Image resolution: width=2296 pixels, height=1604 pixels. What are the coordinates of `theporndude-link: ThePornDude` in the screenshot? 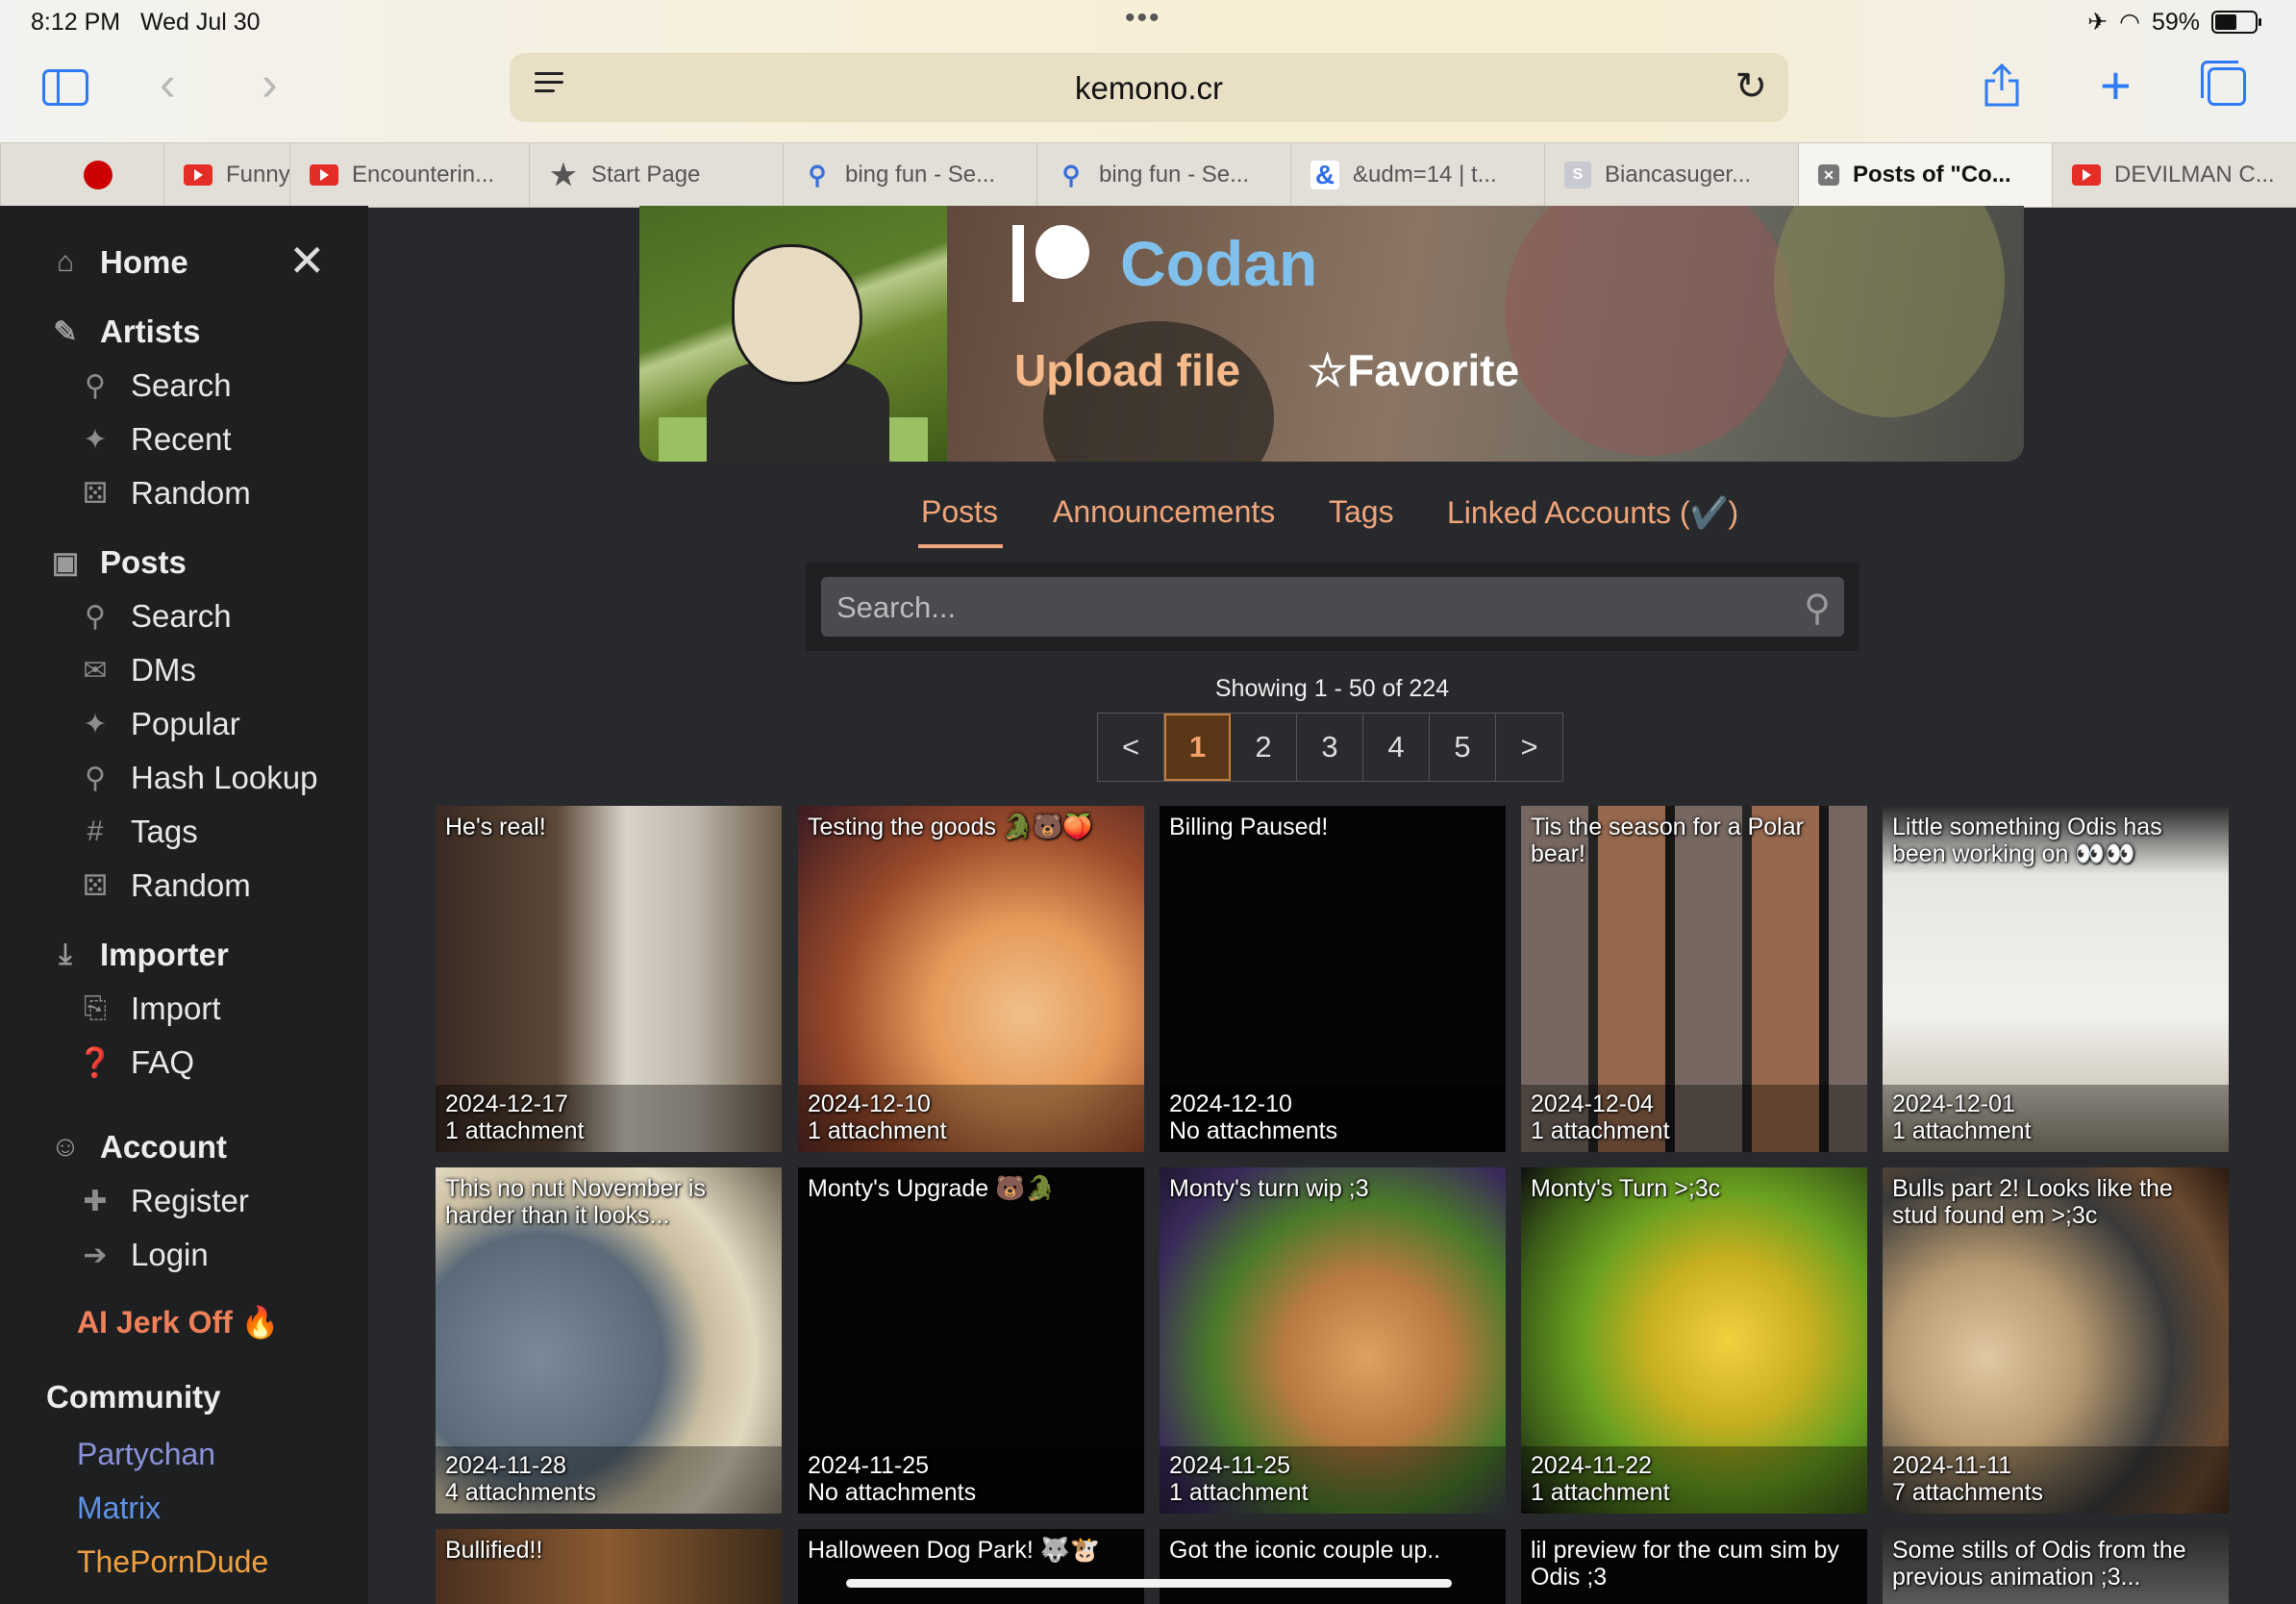 It's located at (172, 1562).